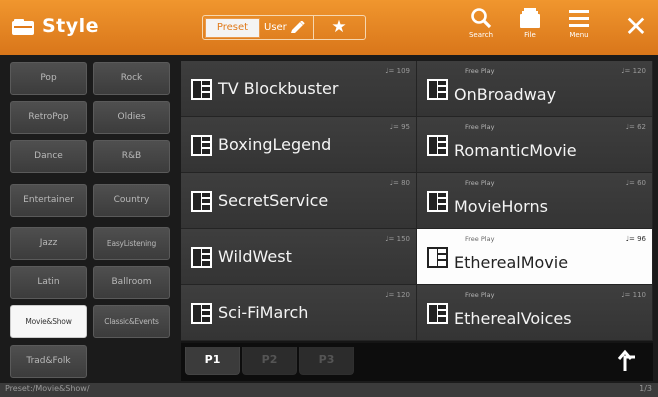 This screenshot has height=397, width=658. I want to click on tab-user: User, so click(286, 28).